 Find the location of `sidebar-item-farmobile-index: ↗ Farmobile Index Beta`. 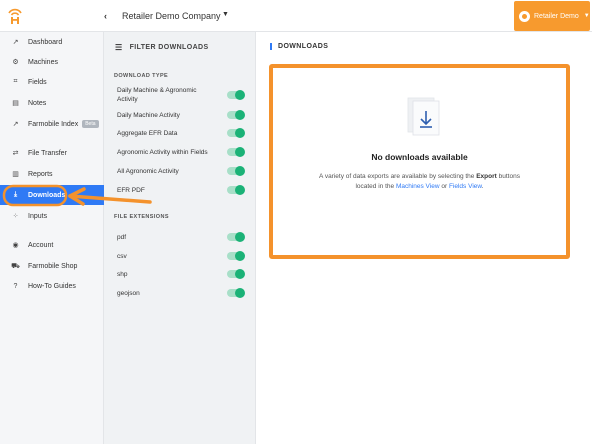

sidebar-item-farmobile-index: ↗ Farmobile Index Beta is located at coordinates (52, 124).